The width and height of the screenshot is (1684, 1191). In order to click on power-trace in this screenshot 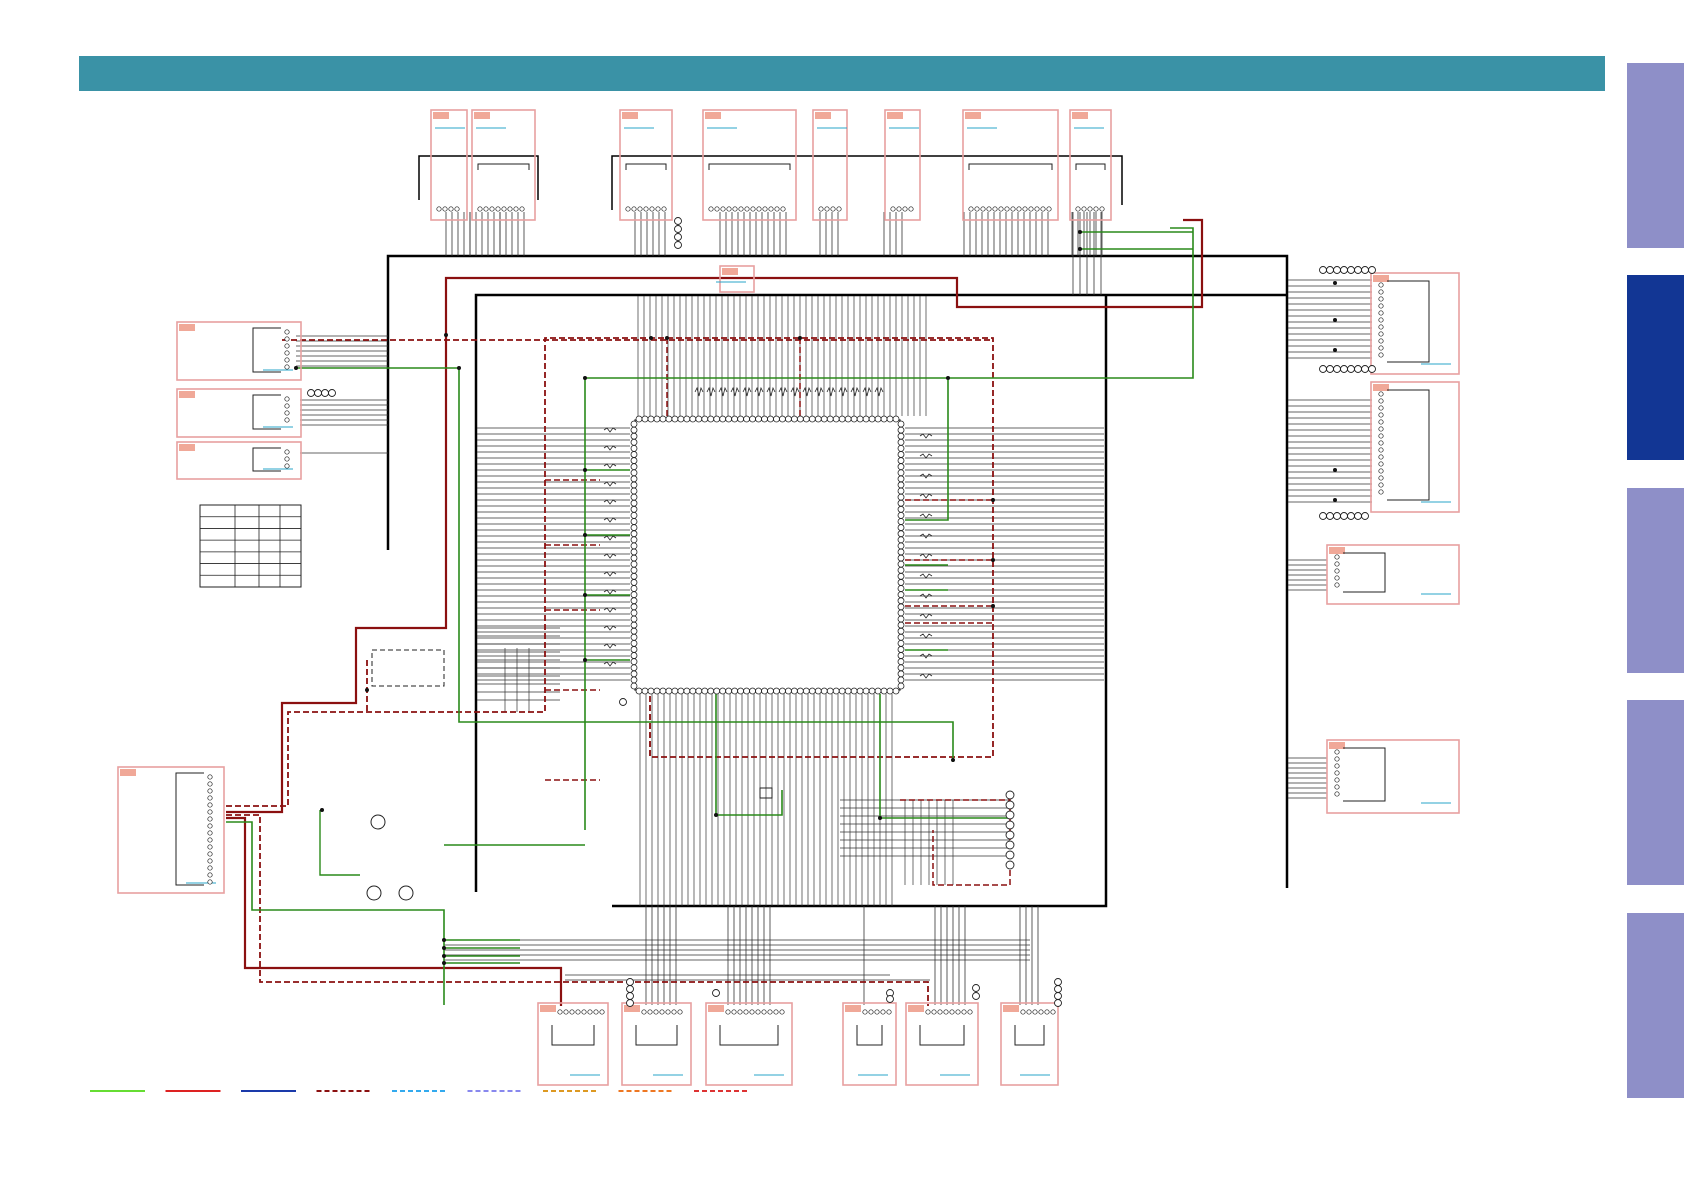, I will do `click(394, 911)`.